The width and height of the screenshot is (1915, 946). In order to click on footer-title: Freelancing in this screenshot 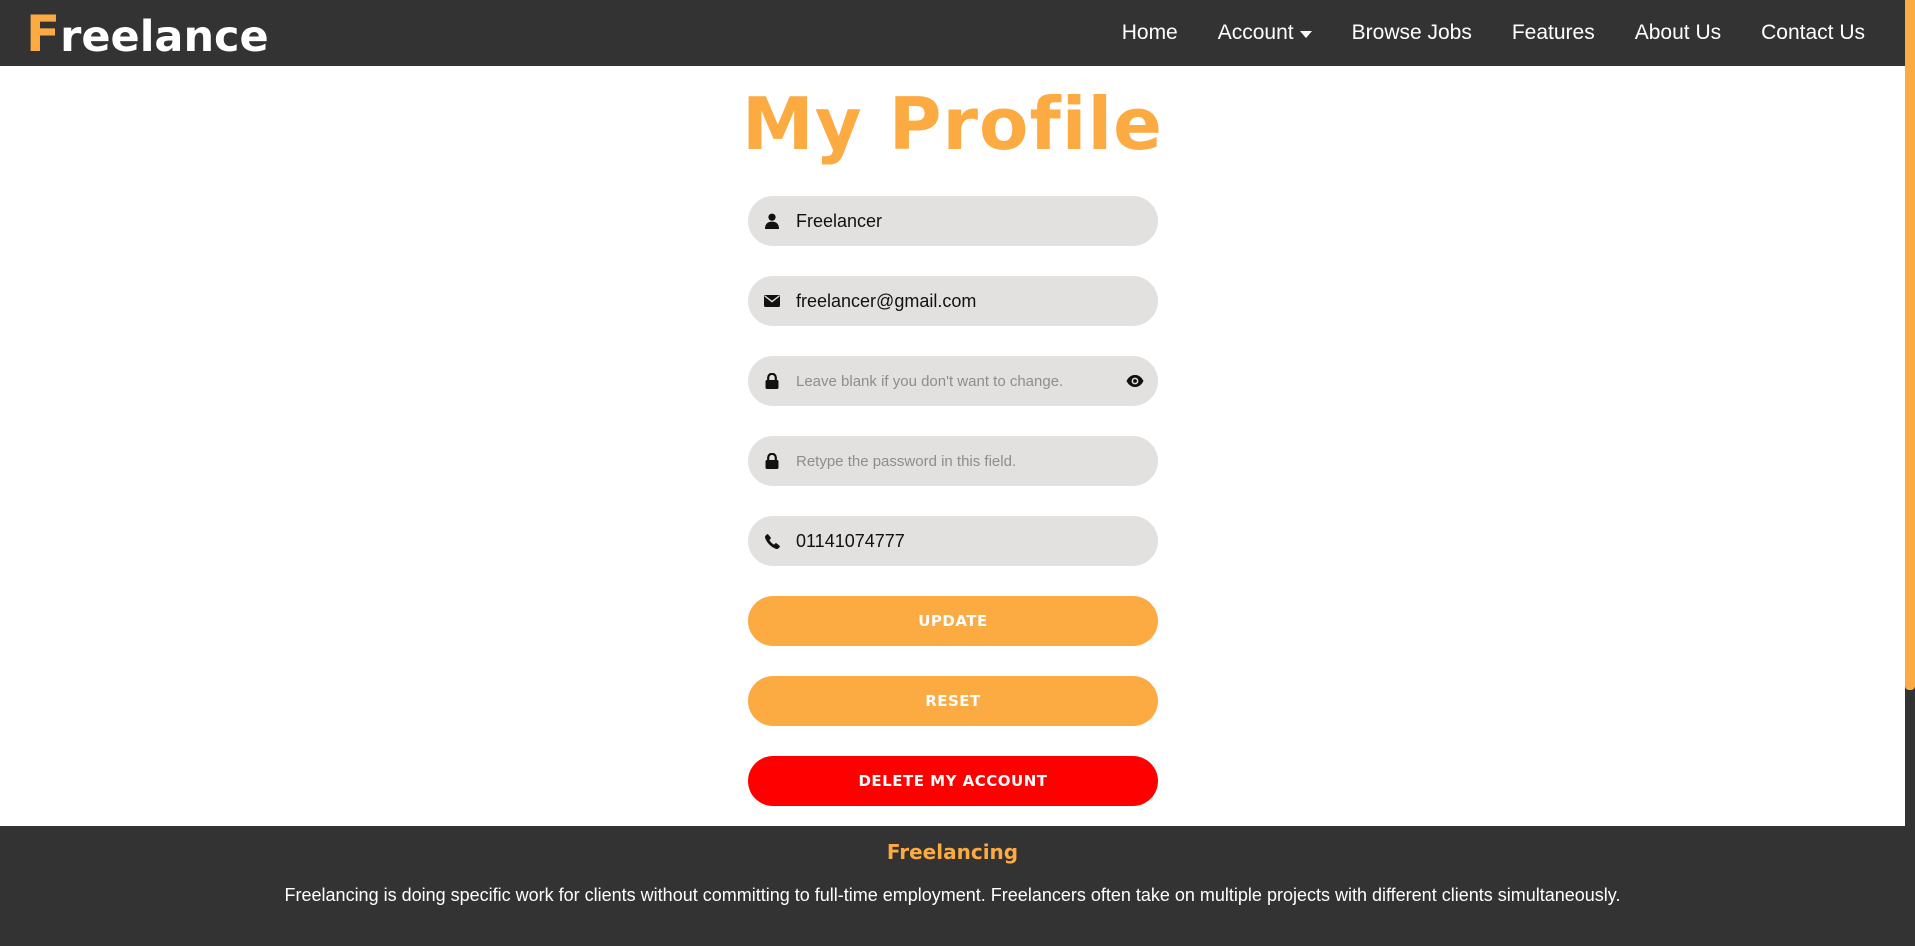, I will do `click(952, 852)`.